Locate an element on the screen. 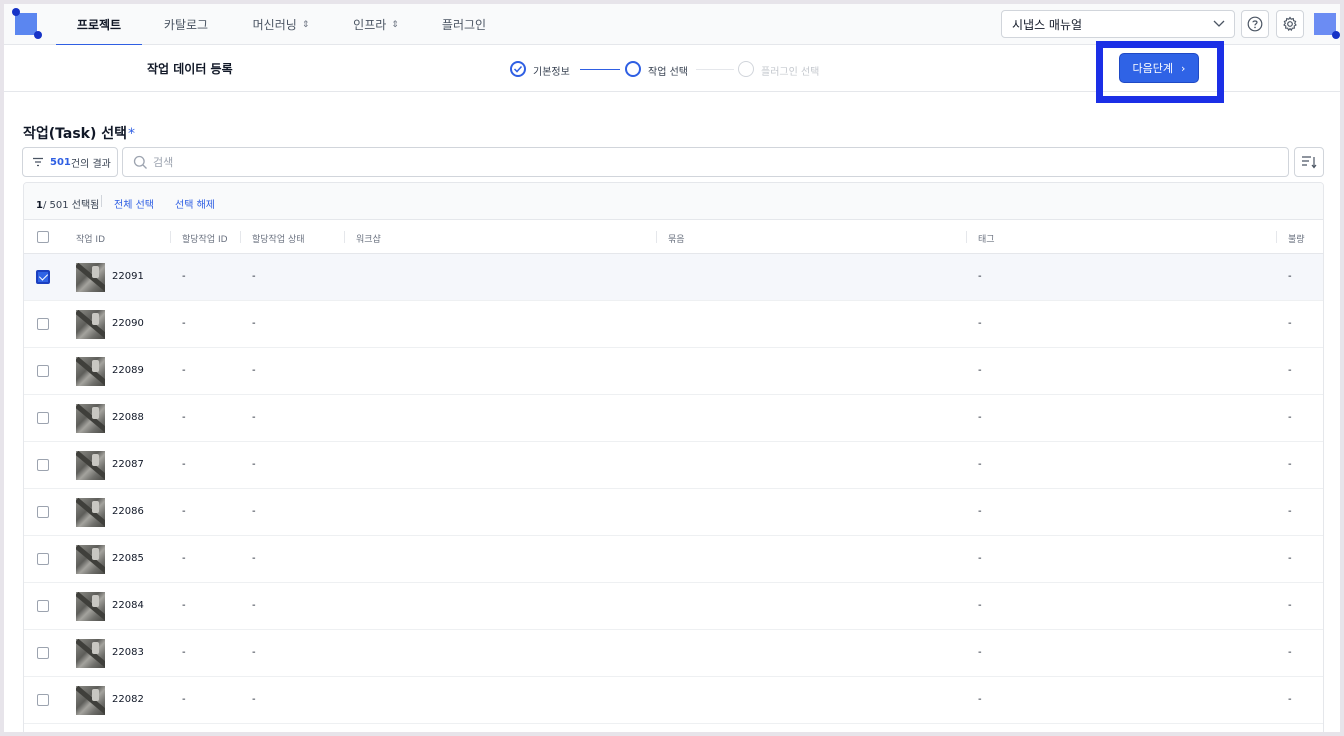 The width and height of the screenshot is (1344, 736). next-step-button: 다음단계 › is located at coordinates (1159, 68).